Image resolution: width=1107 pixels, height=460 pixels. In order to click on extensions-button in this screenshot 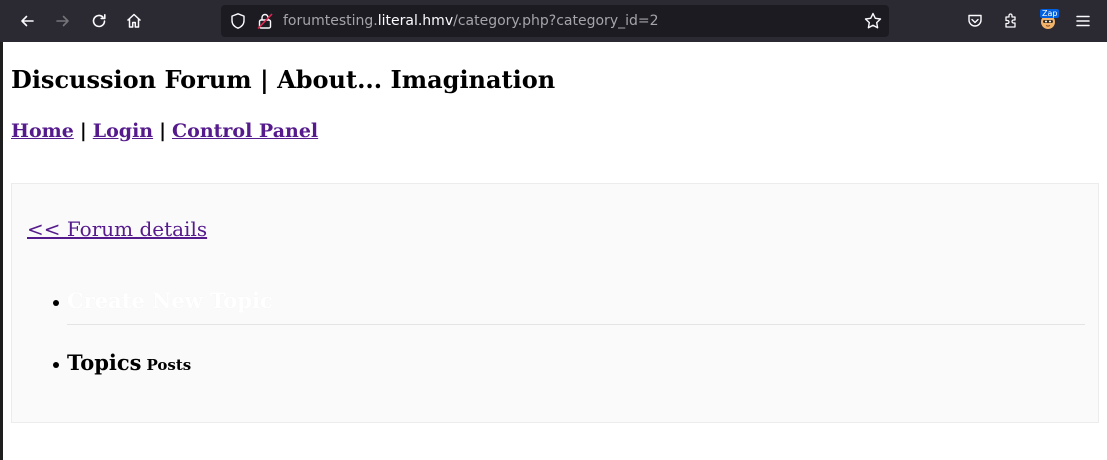, I will do `click(1011, 21)`.